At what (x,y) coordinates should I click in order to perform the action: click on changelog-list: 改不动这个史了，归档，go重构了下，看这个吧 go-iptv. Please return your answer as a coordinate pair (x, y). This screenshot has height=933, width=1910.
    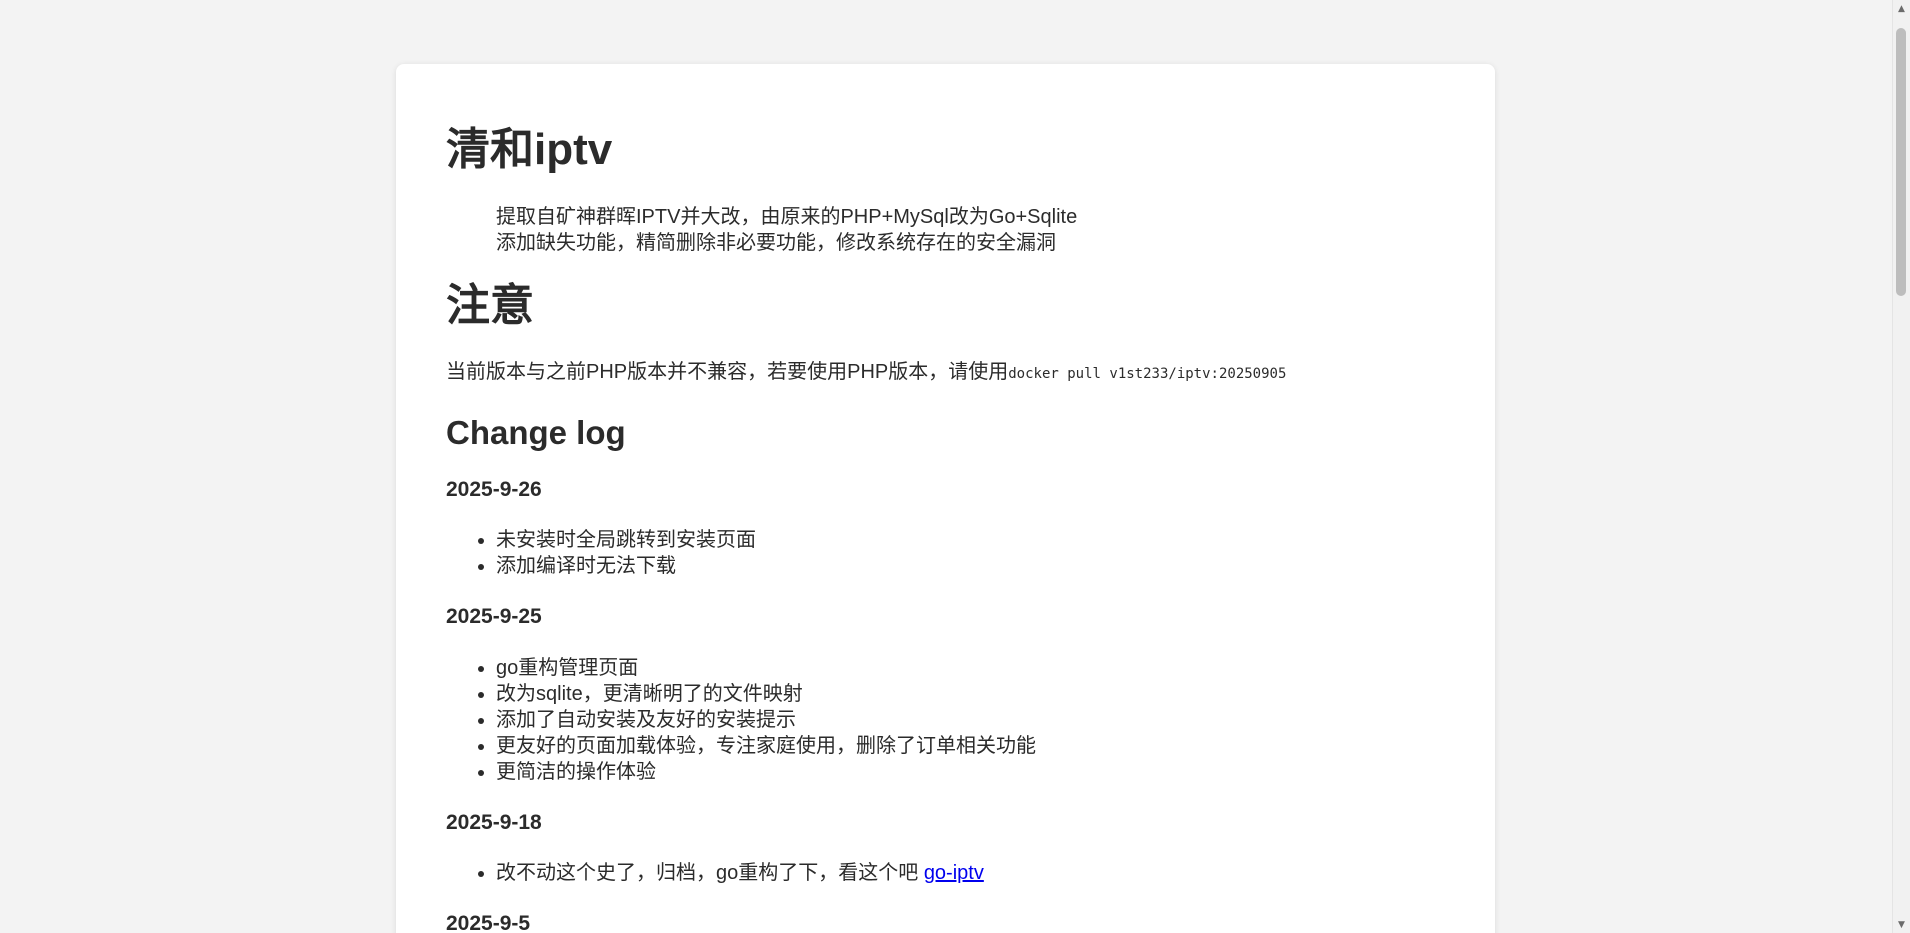
    Looking at the image, I should click on (945, 873).